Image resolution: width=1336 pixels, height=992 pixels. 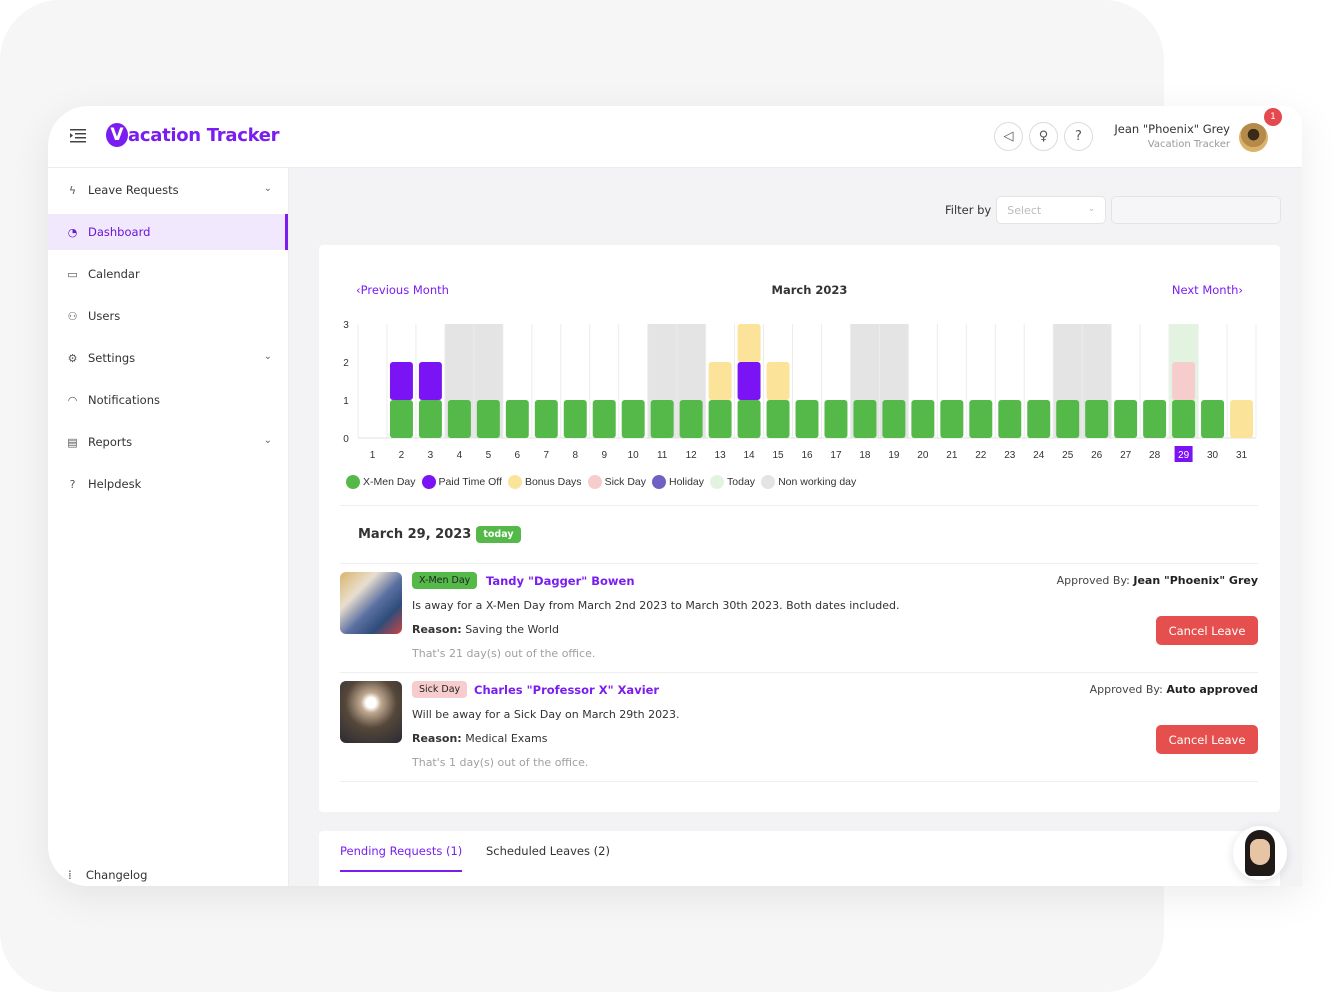 What do you see at coordinates (79, 136) in the screenshot?
I see `menu-collapse-icon` at bounding box center [79, 136].